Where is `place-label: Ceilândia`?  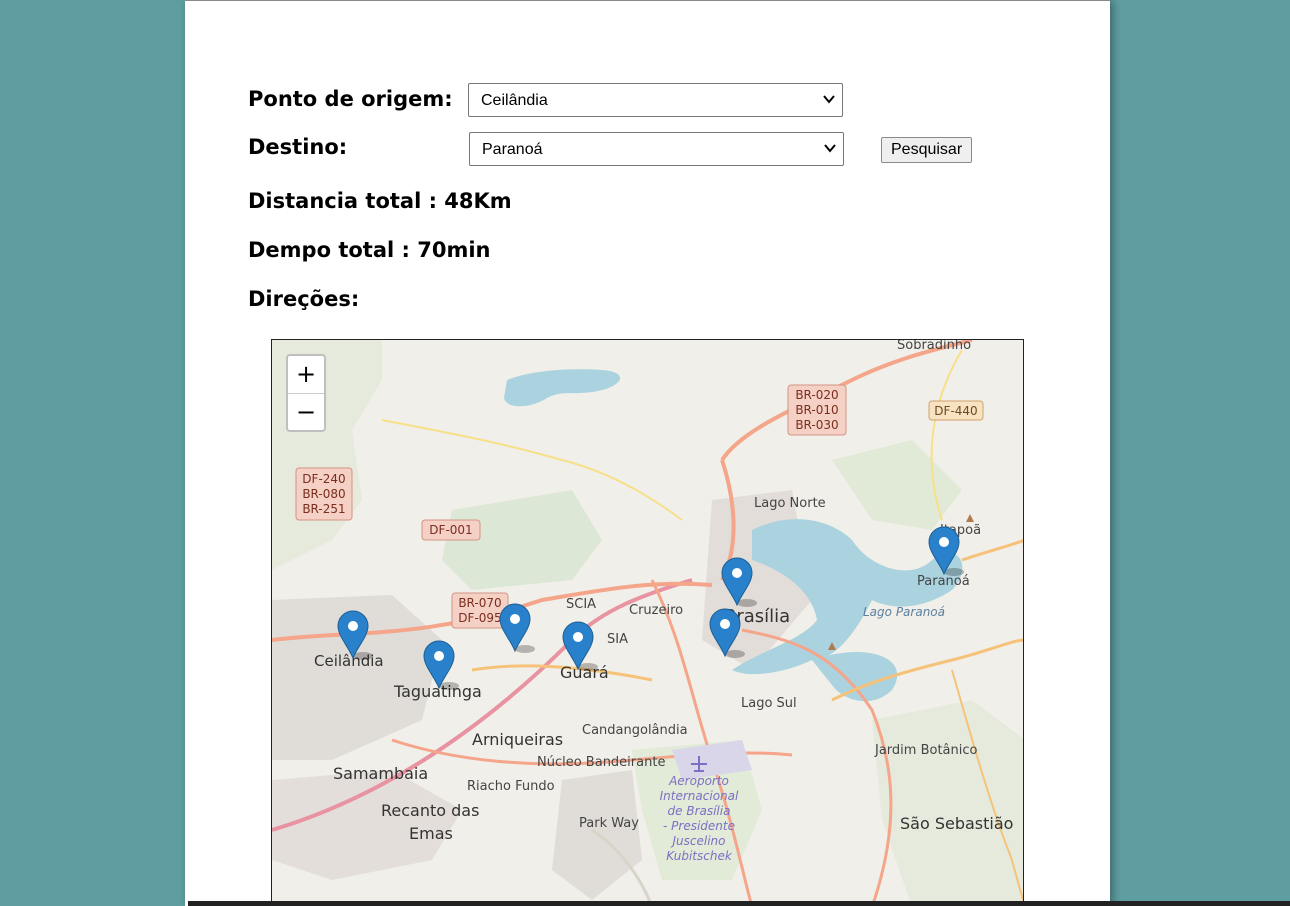 place-label: Ceilândia is located at coordinates (349, 661).